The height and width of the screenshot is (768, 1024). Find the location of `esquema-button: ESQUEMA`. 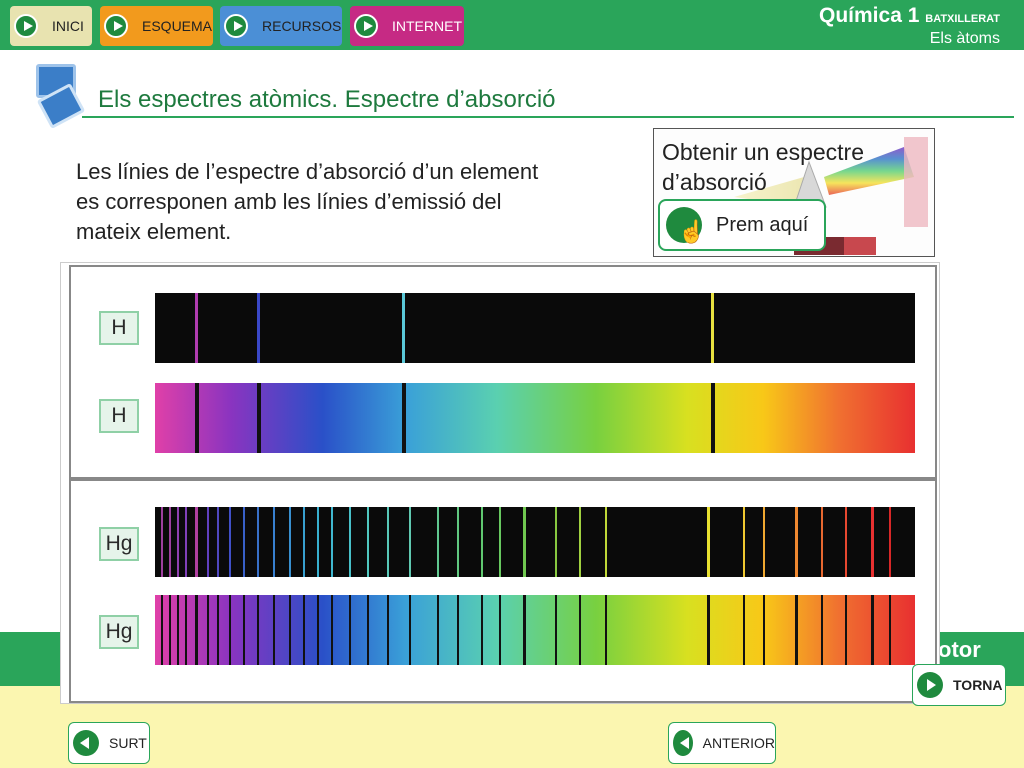

esquema-button: ESQUEMA is located at coordinates (156, 26).